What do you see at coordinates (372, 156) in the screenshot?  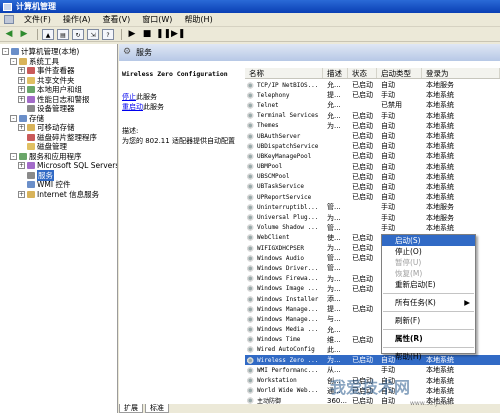 I see `service-row: UBKeyManagePool 已启动 自动 本地系统` at bounding box center [372, 156].